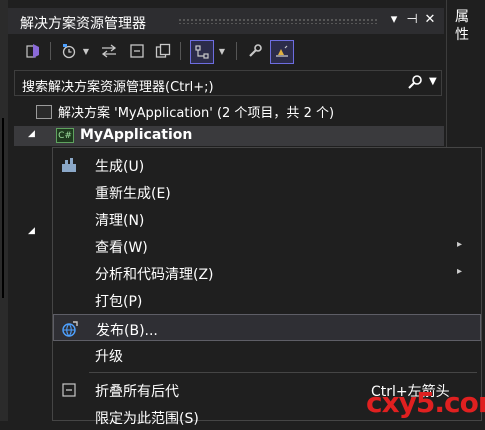 This screenshot has width=485, height=430. Describe the element at coordinates (137, 392) in the screenshot. I see `menu-item-label: 折叠所有后代` at that location.